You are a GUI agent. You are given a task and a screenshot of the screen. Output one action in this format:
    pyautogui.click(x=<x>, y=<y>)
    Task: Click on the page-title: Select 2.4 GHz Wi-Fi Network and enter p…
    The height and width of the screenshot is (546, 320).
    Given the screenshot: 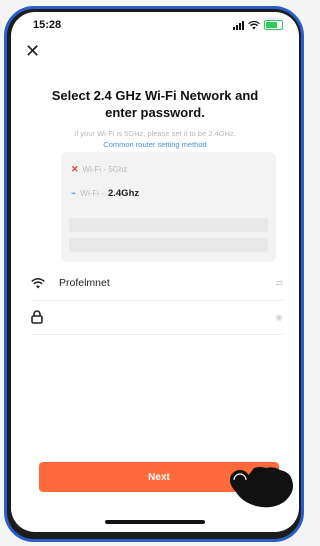 What is the action you would take?
    pyautogui.click(x=155, y=104)
    